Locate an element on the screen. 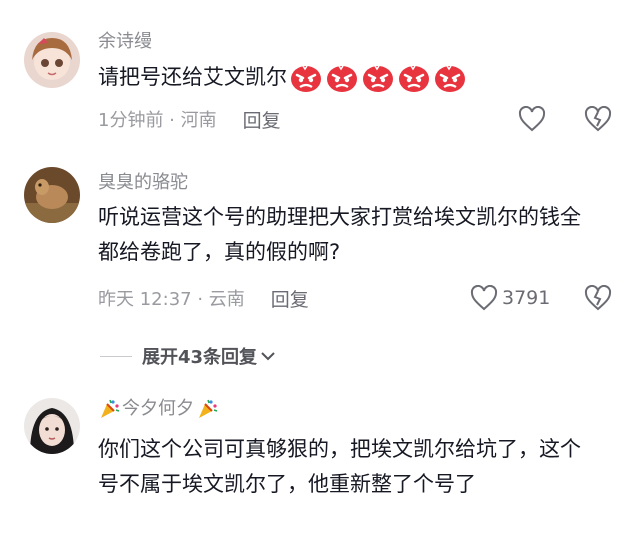 This screenshot has width=636, height=558. username: 余诗缦 is located at coordinates (125, 42).